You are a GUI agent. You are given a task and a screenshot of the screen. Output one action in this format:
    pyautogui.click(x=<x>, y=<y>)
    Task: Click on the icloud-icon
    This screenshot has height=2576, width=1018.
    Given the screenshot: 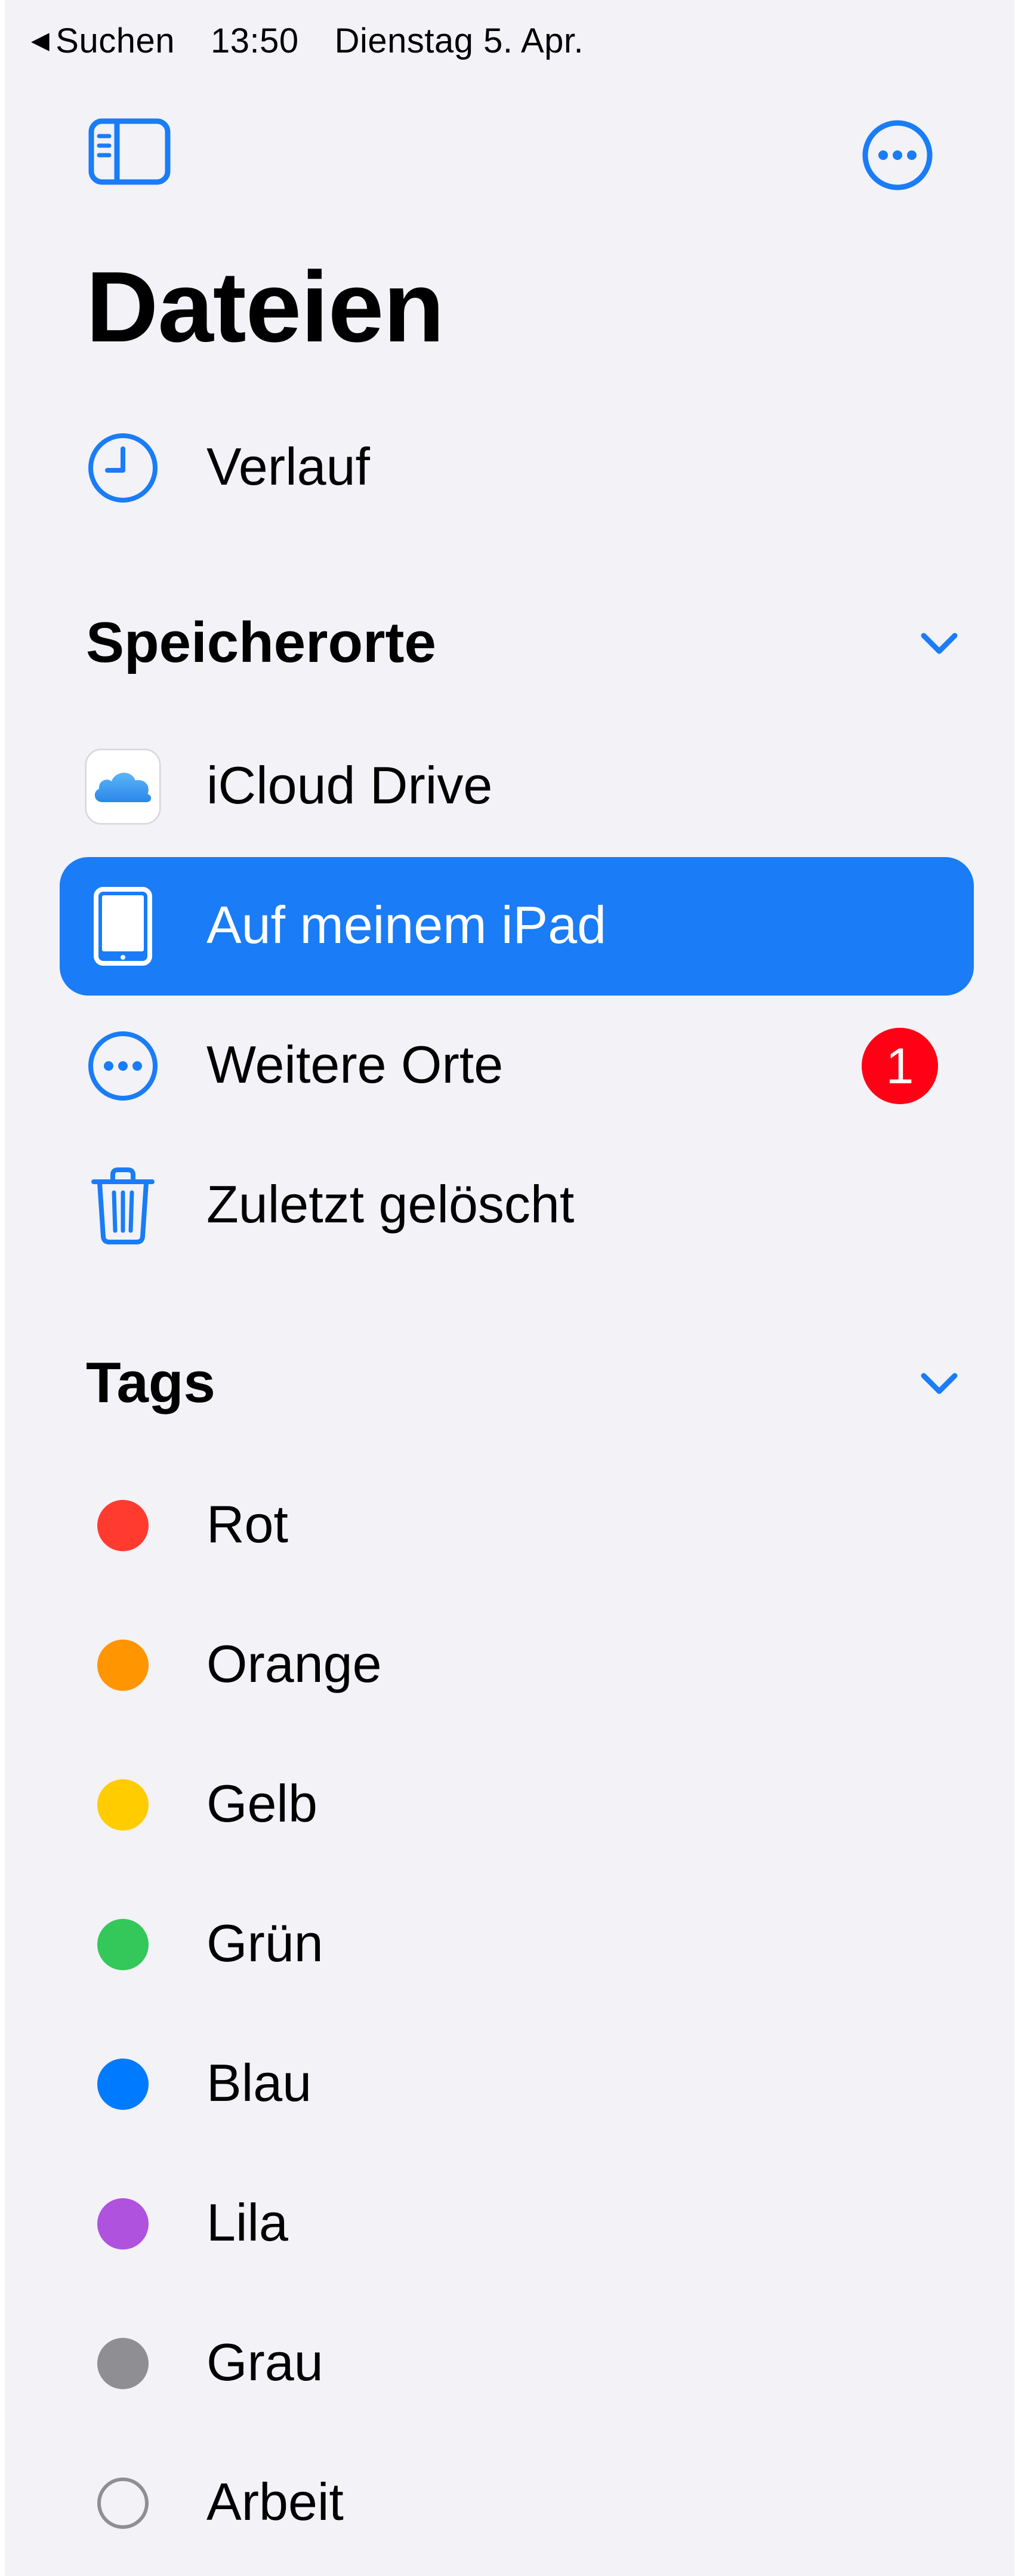 What is the action you would take?
    pyautogui.click(x=123, y=786)
    